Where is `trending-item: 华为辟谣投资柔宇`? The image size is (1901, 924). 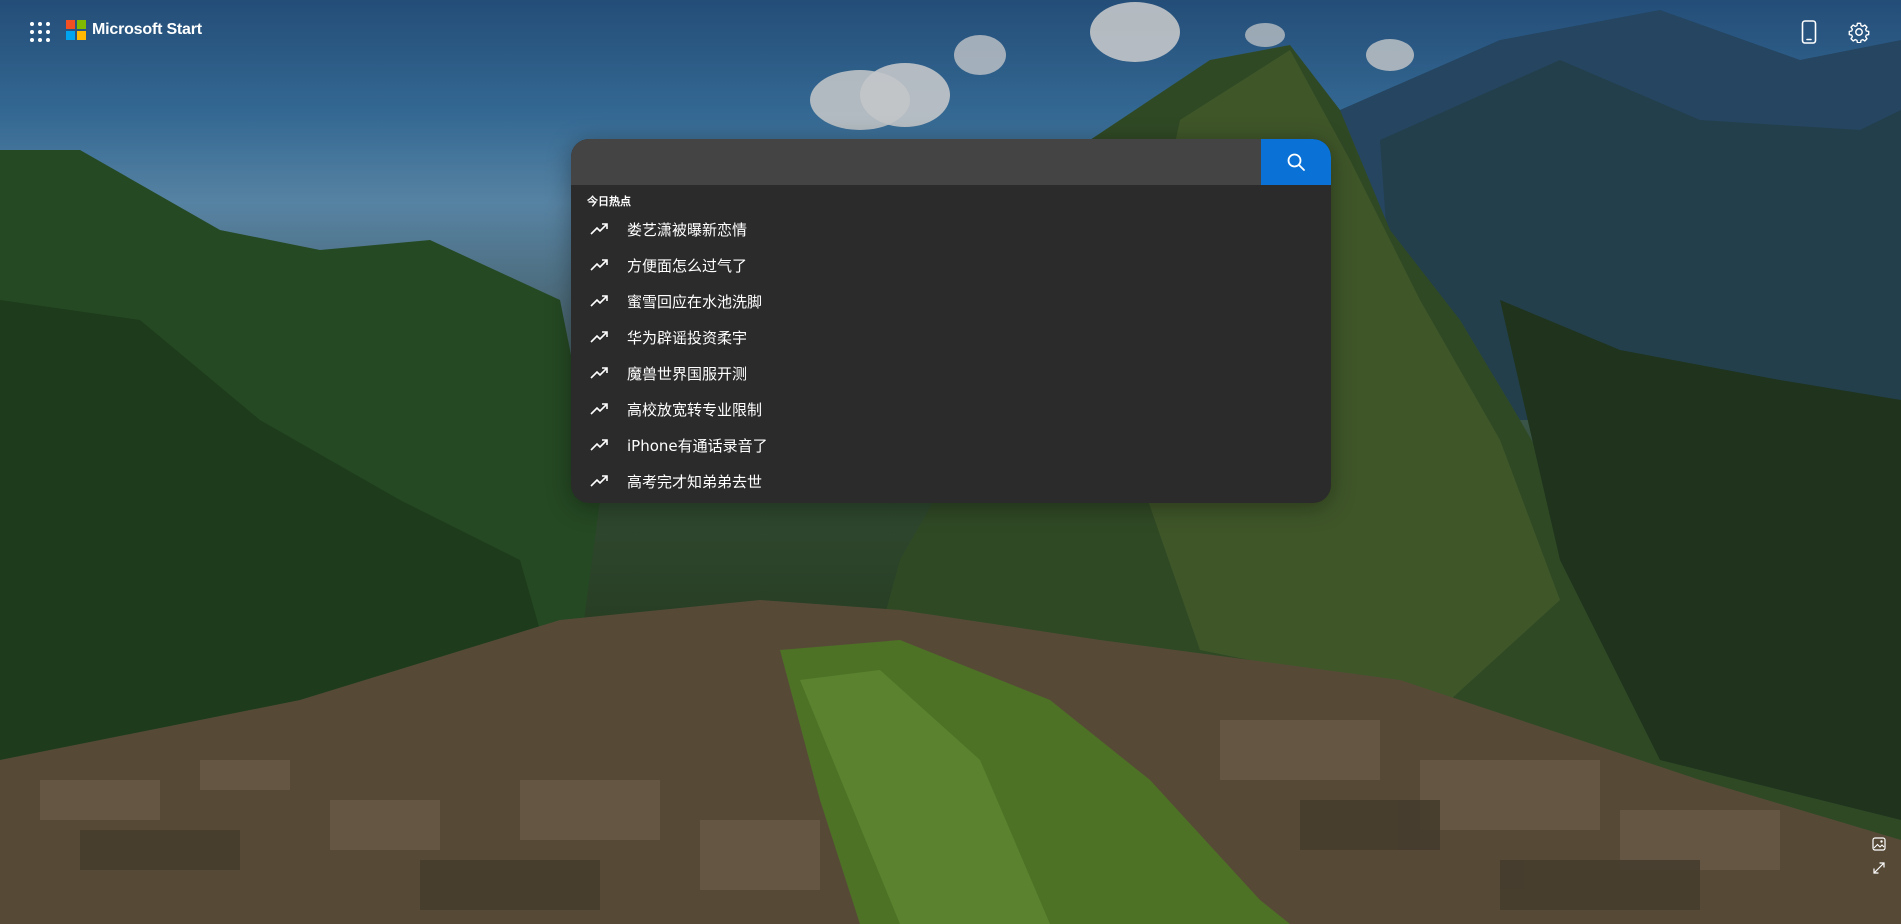 trending-item: 华为辟谣投资柔宇 is located at coordinates (951, 337).